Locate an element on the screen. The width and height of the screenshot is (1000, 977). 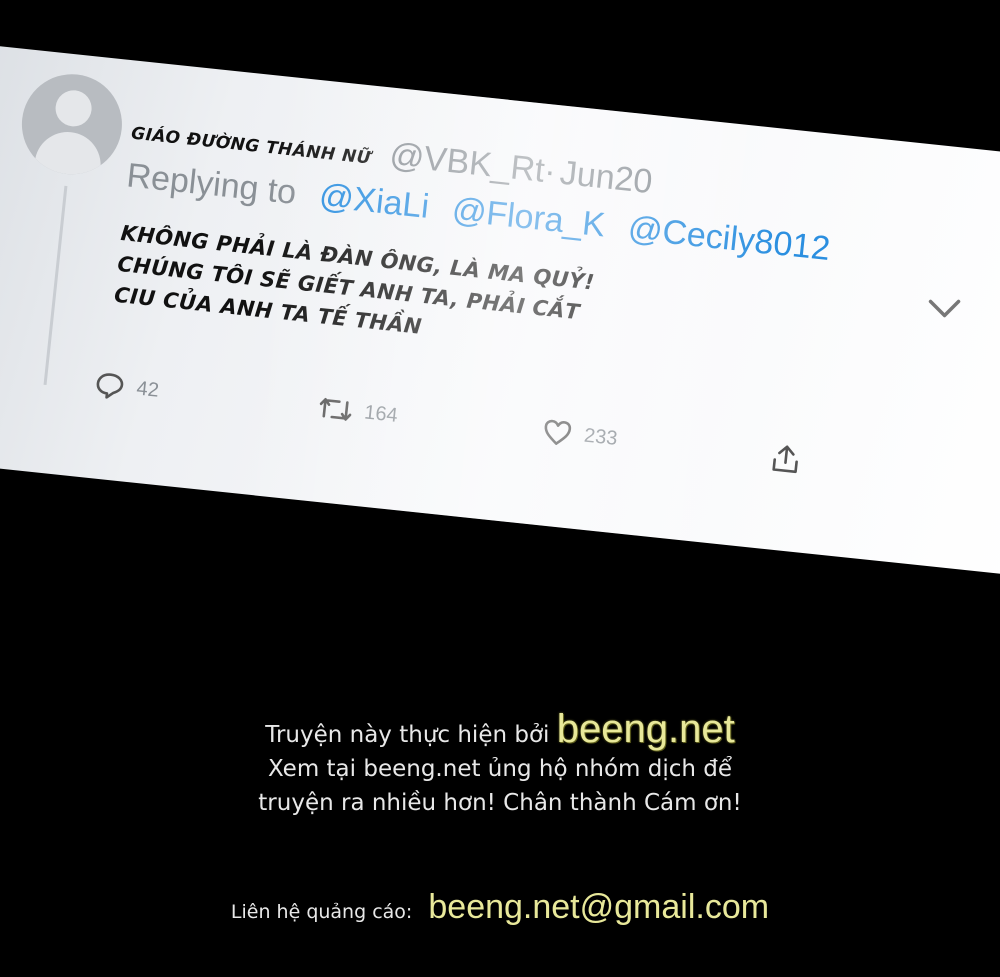
share-button is located at coordinates (785, 458).